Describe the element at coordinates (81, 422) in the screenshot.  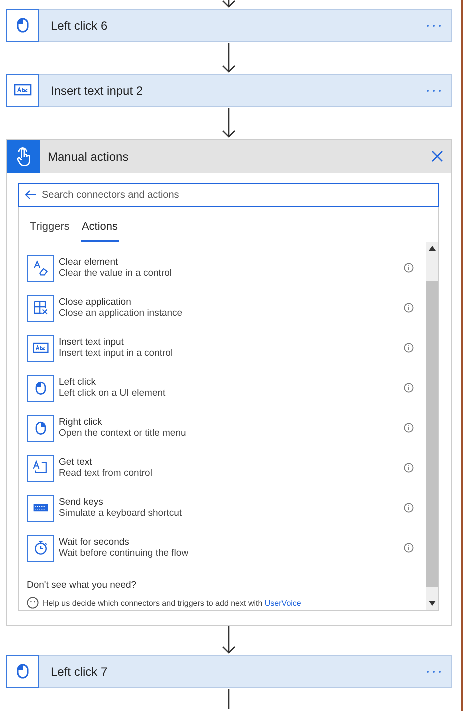
I see `action-title: Right click` at that location.